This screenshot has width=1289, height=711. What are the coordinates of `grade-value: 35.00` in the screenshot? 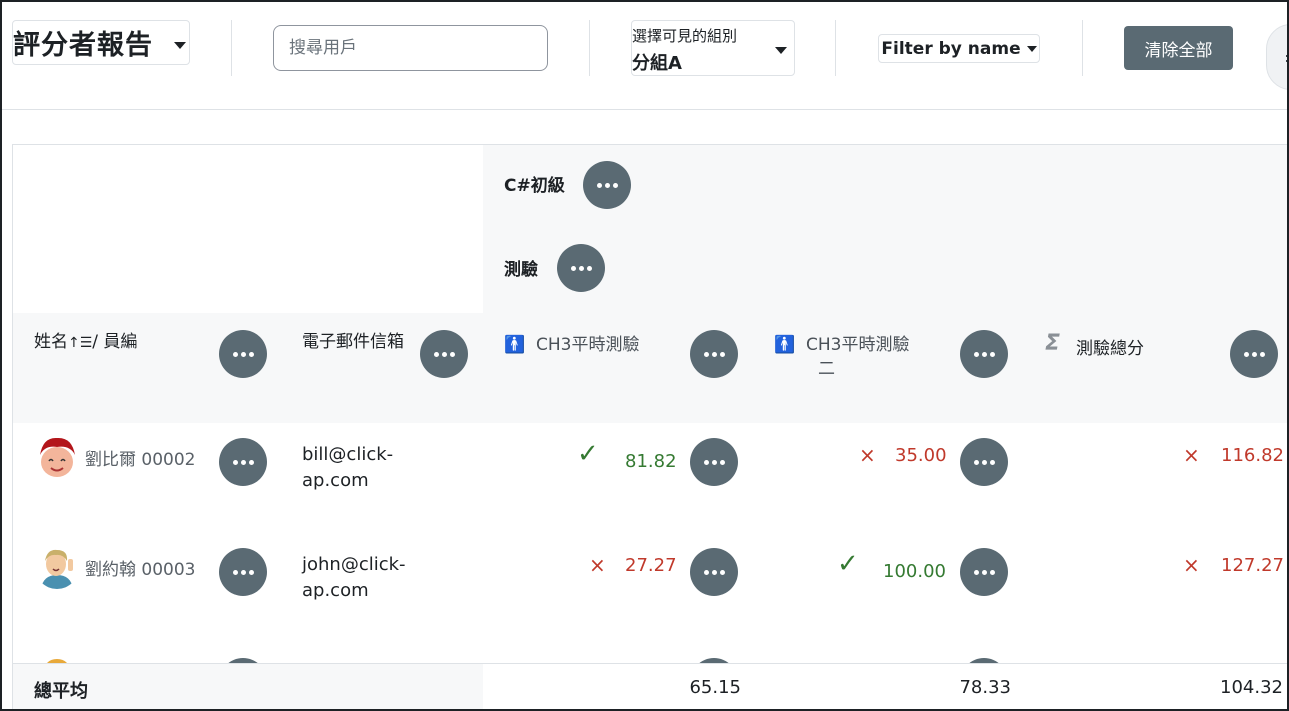 It's located at (921, 455).